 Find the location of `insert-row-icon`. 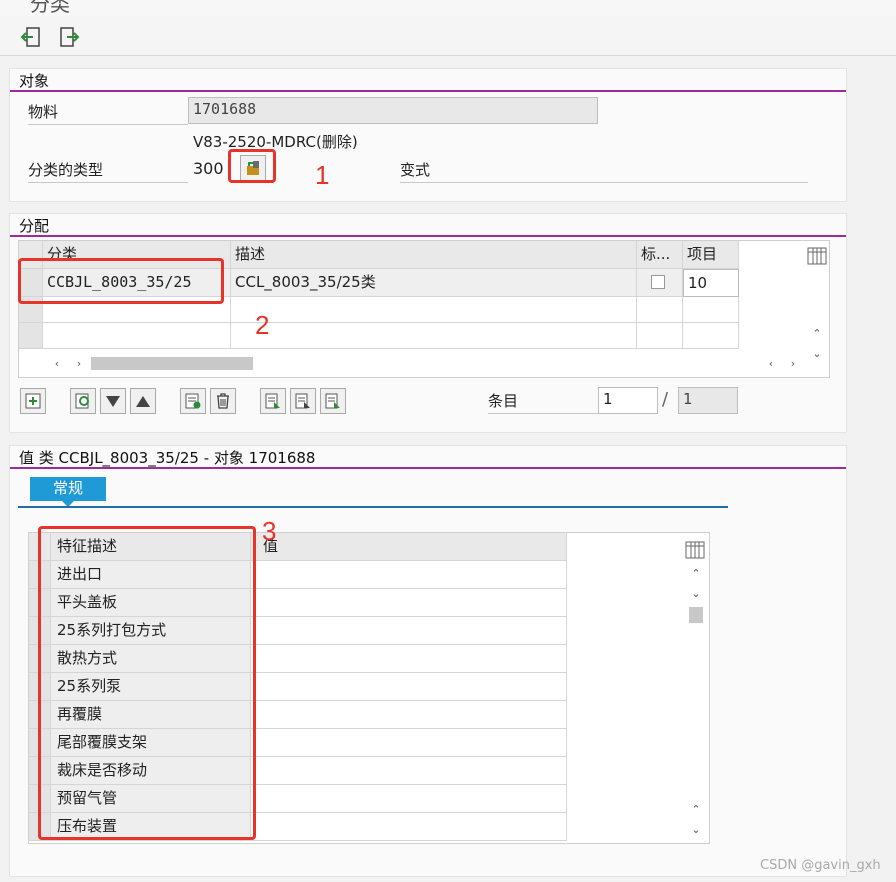

insert-row-icon is located at coordinates (33, 401).